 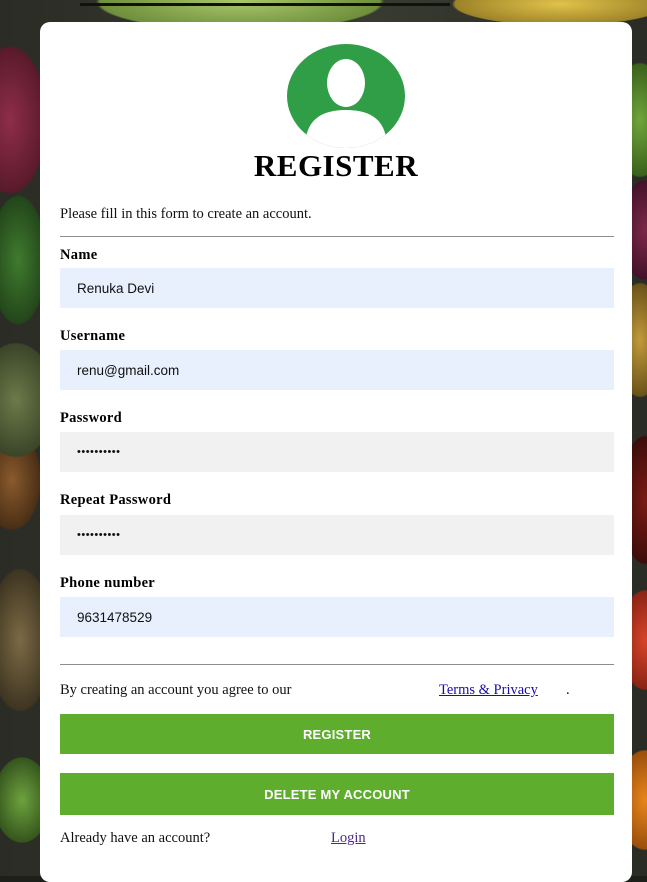 What do you see at coordinates (265, 4) in the screenshot?
I see `top-divider` at bounding box center [265, 4].